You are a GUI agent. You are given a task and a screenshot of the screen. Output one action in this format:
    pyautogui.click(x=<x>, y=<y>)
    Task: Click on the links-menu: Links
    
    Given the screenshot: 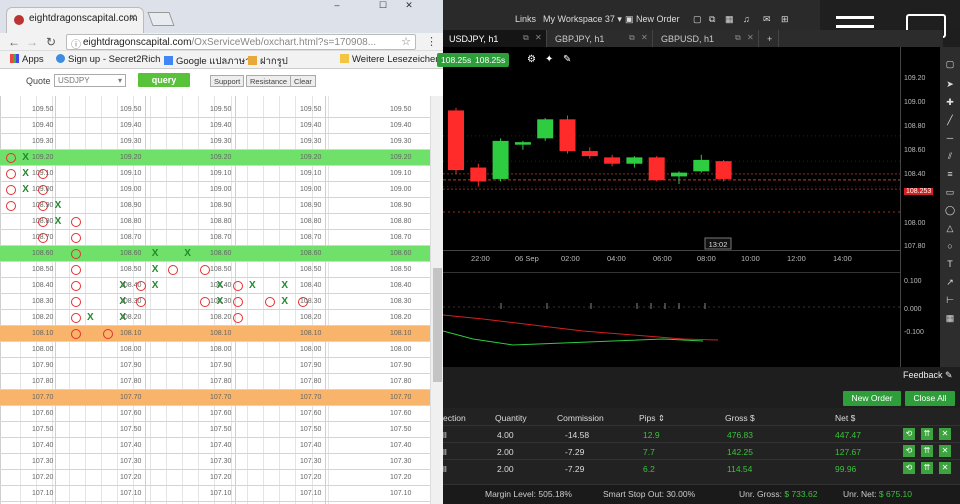 What is the action you would take?
    pyautogui.click(x=525, y=19)
    